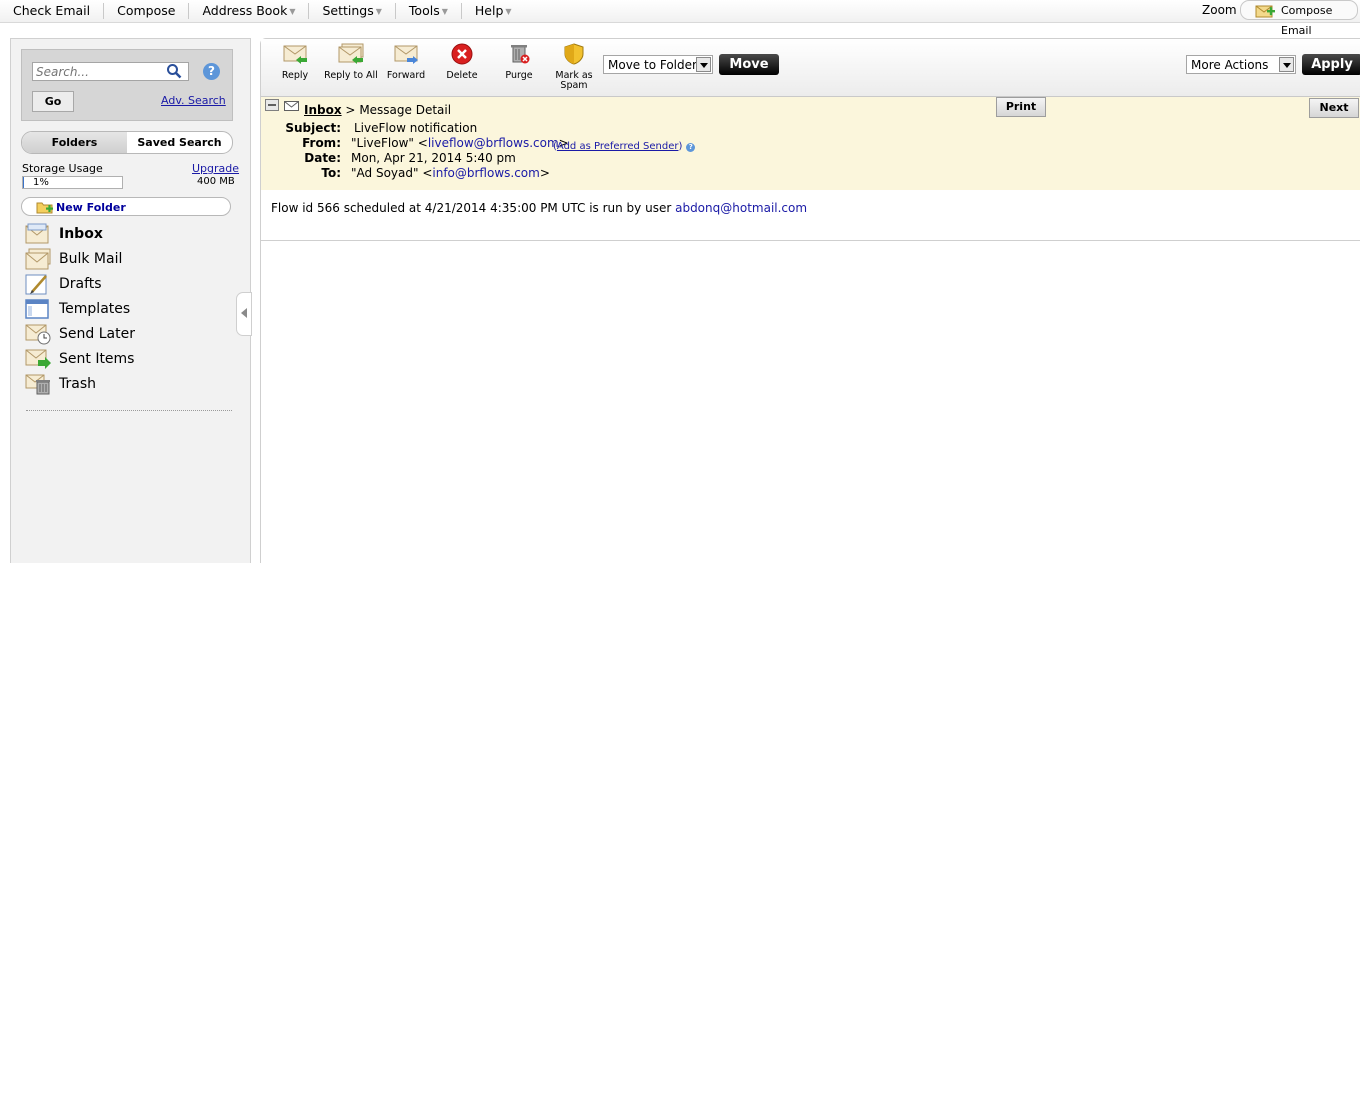  Describe the element at coordinates (416, 128) in the screenshot. I see `subject-value: LiveFlow notification` at that location.